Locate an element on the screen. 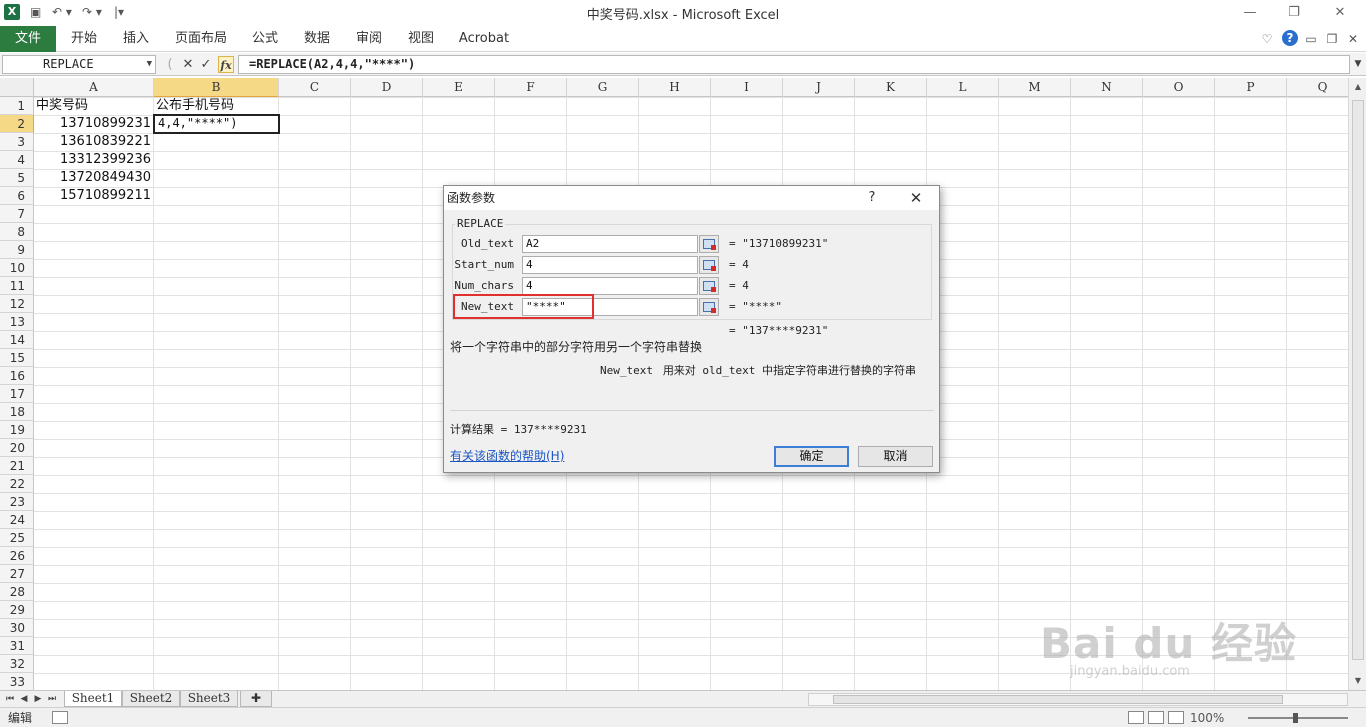 This screenshot has height=727, width=1366. column-header-q: Q is located at coordinates (1317, 87).